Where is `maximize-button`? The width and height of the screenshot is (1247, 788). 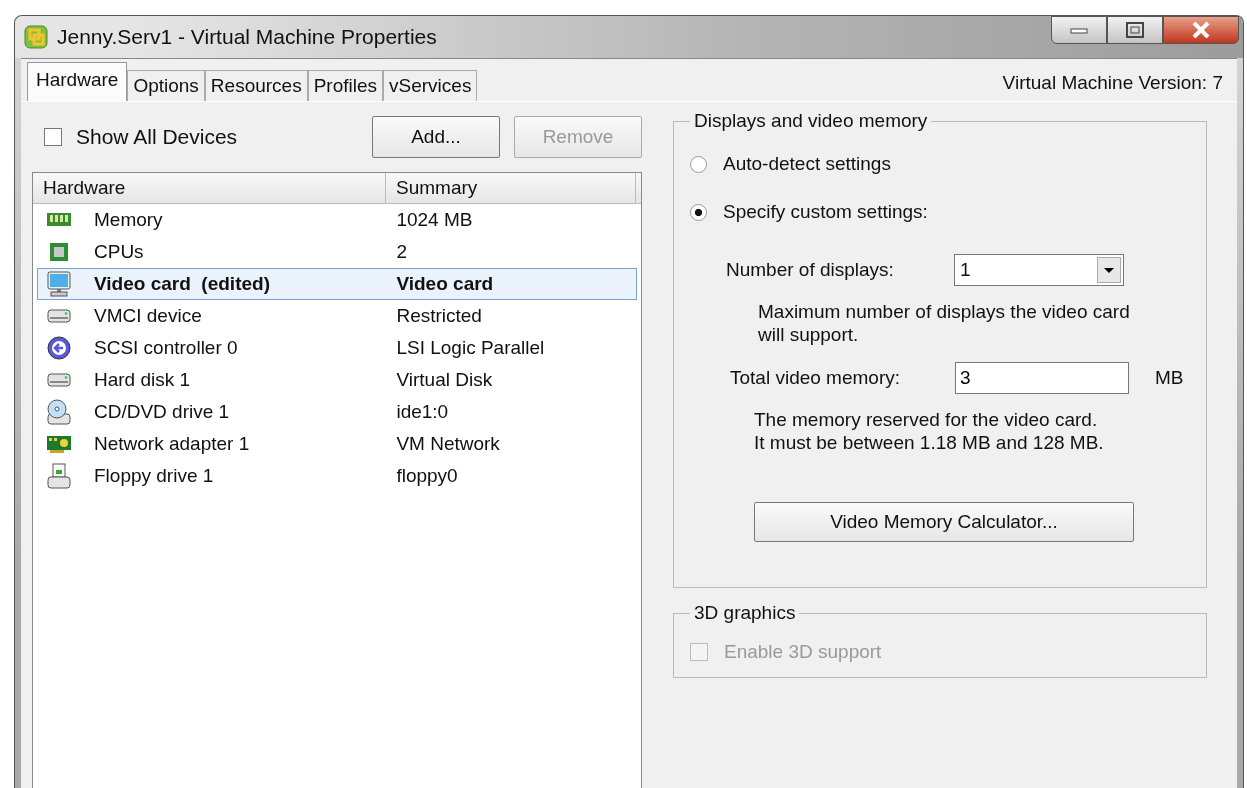
maximize-button is located at coordinates (1135, 30).